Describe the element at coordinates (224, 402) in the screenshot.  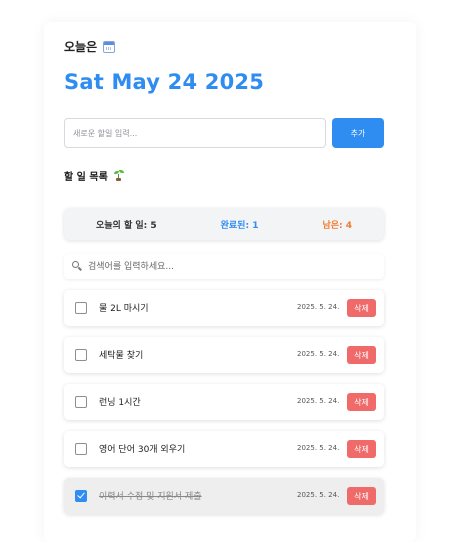
I see `todo-item: 런닝 1시간 2025. 5. 24. 삭제` at that location.